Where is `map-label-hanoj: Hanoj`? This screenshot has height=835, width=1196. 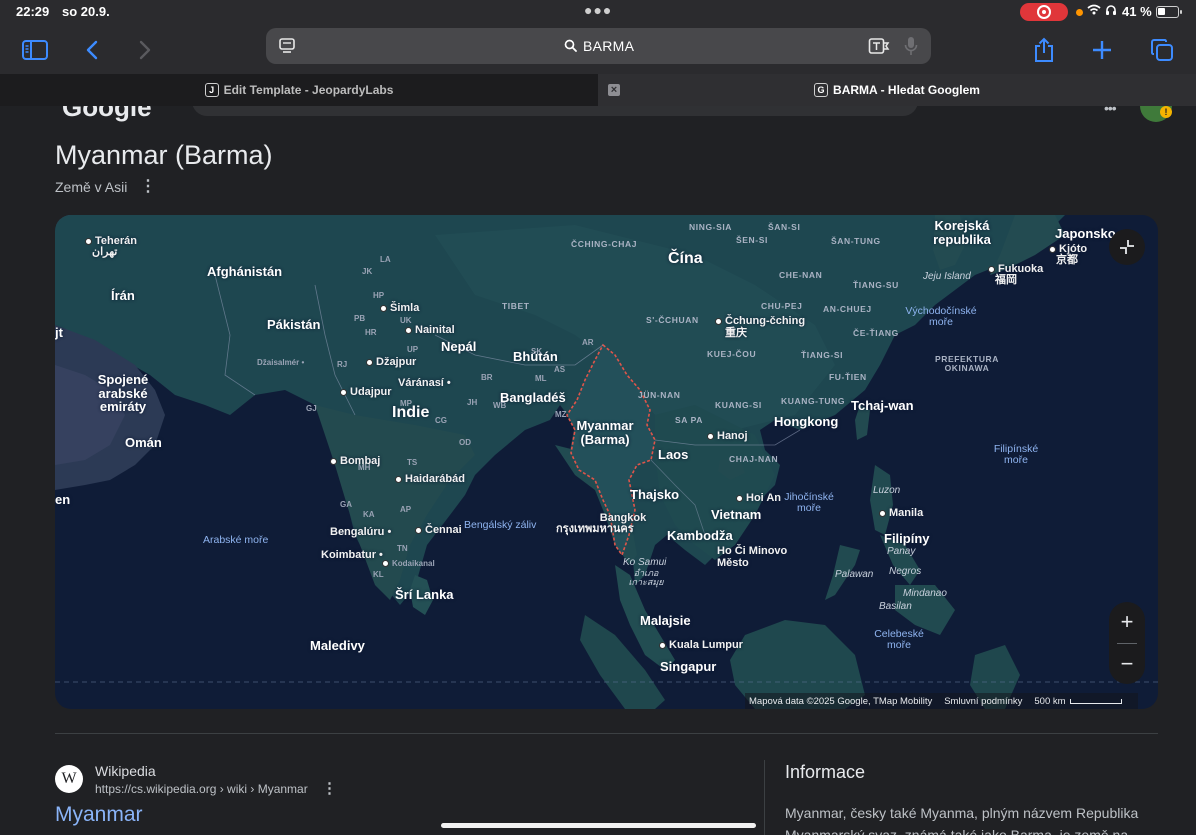
map-label-hanoj: Hanoj is located at coordinates (727, 436).